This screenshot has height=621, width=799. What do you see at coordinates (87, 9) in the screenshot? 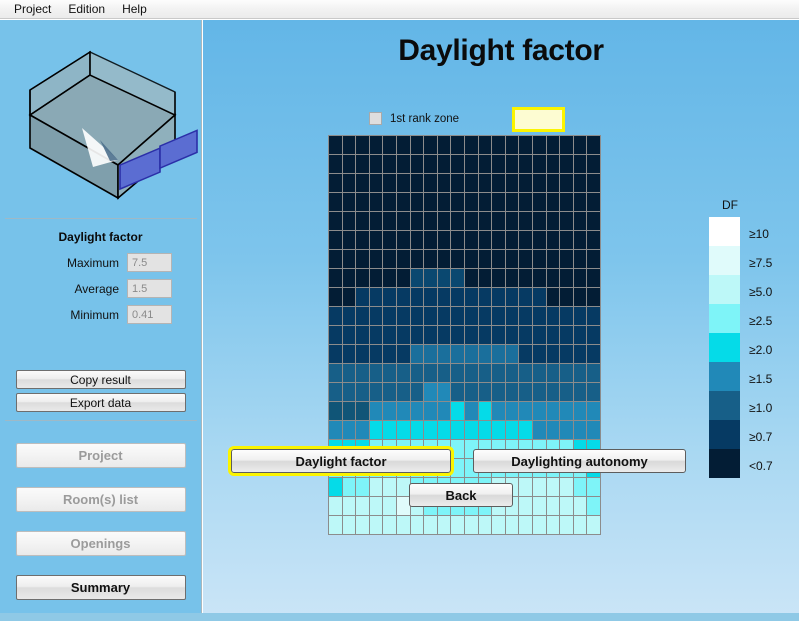
I see `menu-edition: Edition` at bounding box center [87, 9].